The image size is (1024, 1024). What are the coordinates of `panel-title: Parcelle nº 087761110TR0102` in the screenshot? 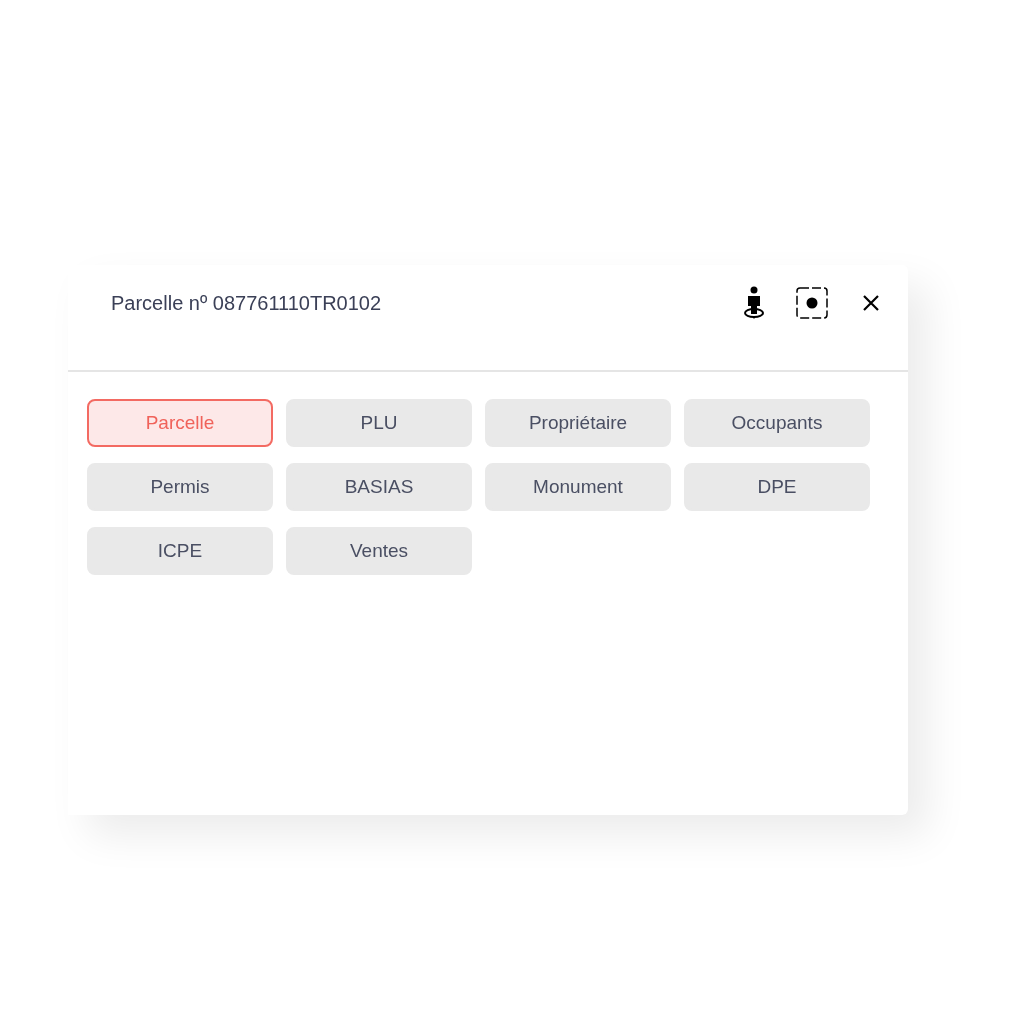 It's located at (247, 303).